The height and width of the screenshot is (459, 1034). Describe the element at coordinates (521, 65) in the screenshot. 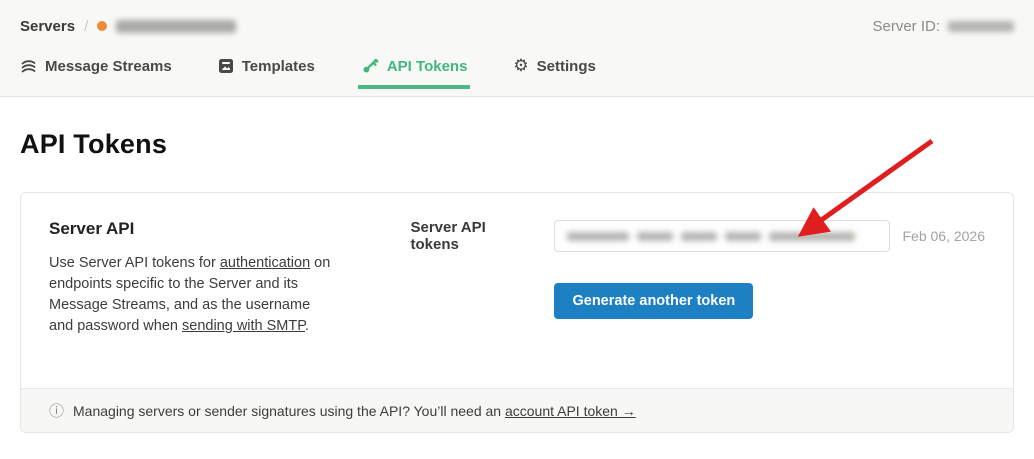

I see `gear-icon: ⚙` at that location.